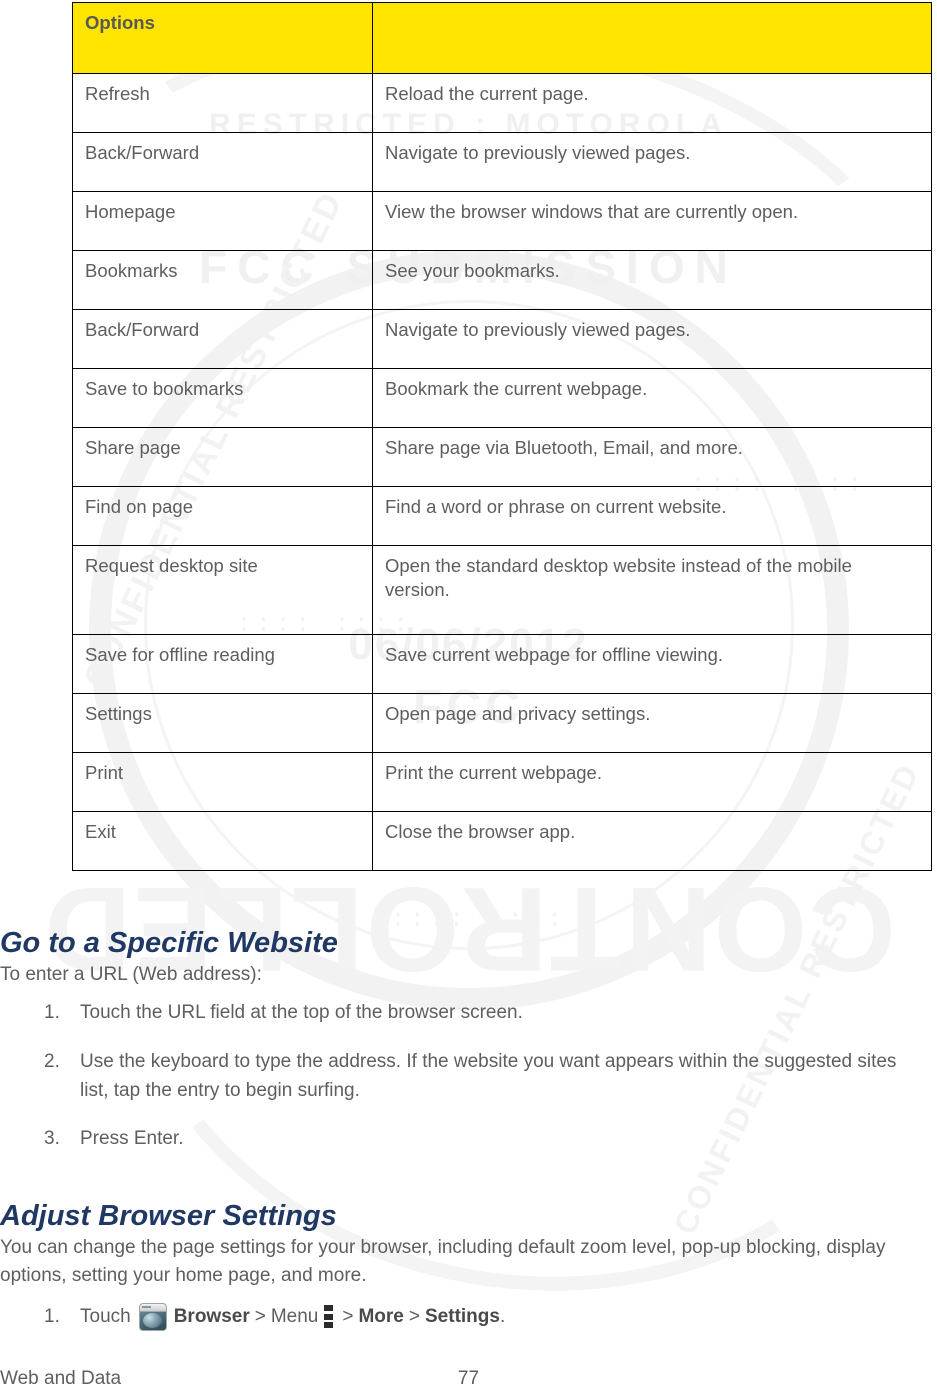 This screenshot has height=1398, width=937. I want to click on footer-page-number: 77, so click(468, 1378).